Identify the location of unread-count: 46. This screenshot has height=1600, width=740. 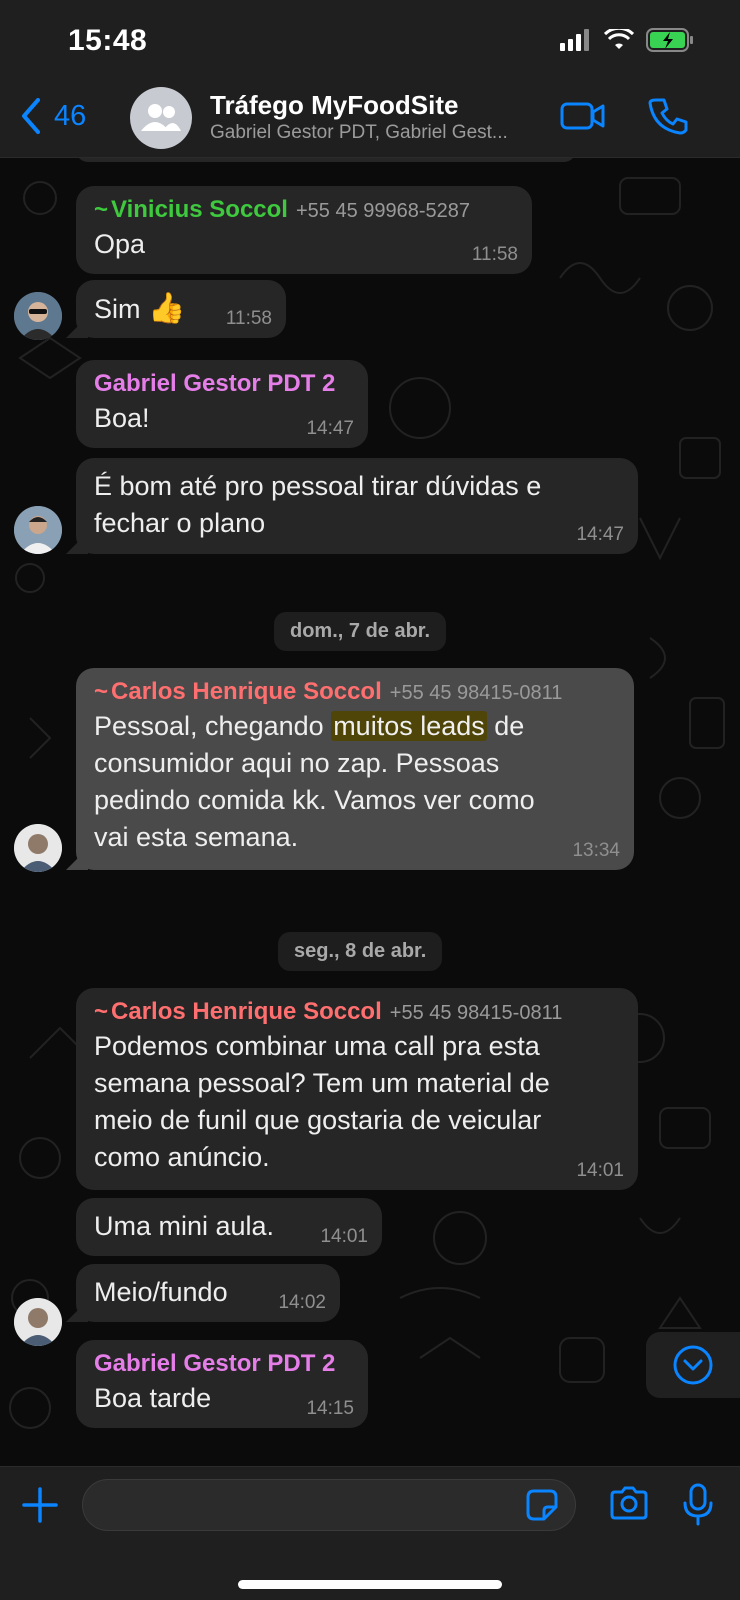
(70, 115).